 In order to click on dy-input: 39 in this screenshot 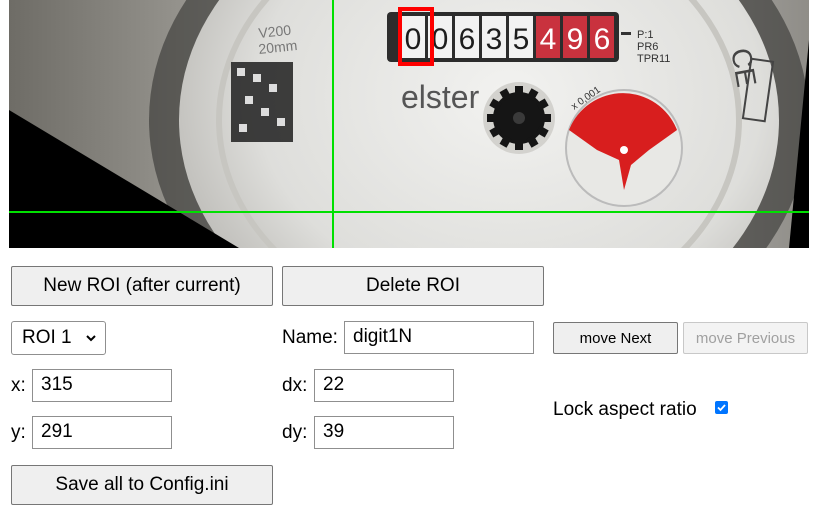, I will do `click(384, 432)`.